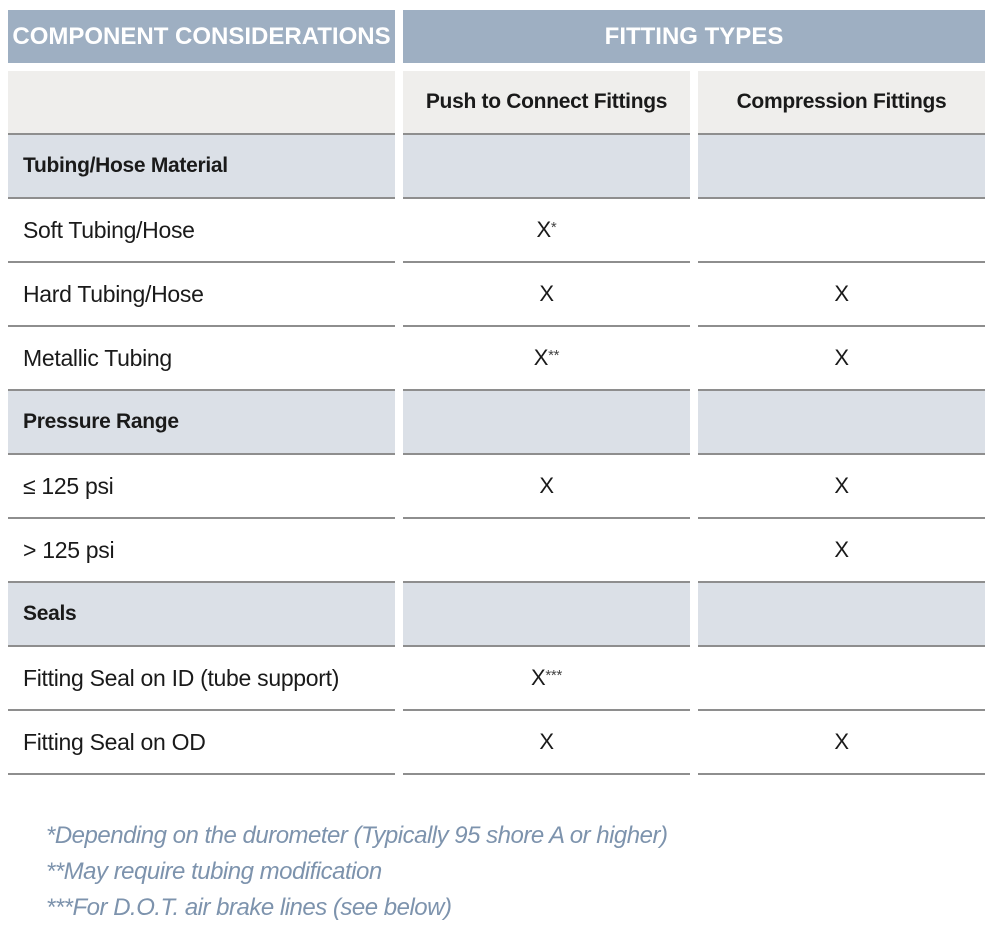 The image size is (1000, 926). Describe the element at coordinates (546, 103) in the screenshot. I see `column-header-push-to-connect: Push to Connect Fittings` at that location.